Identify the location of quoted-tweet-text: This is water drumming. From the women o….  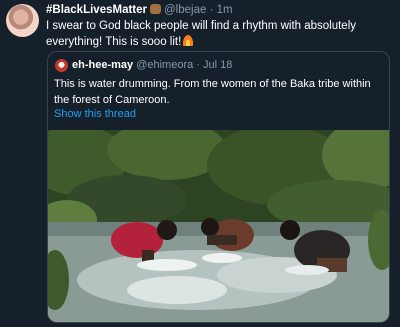
(212, 92).